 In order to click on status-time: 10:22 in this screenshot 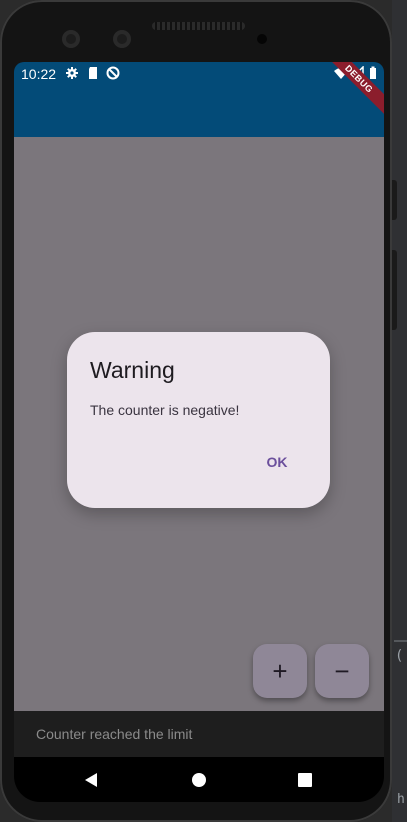, I will do `click(39, 74)`.